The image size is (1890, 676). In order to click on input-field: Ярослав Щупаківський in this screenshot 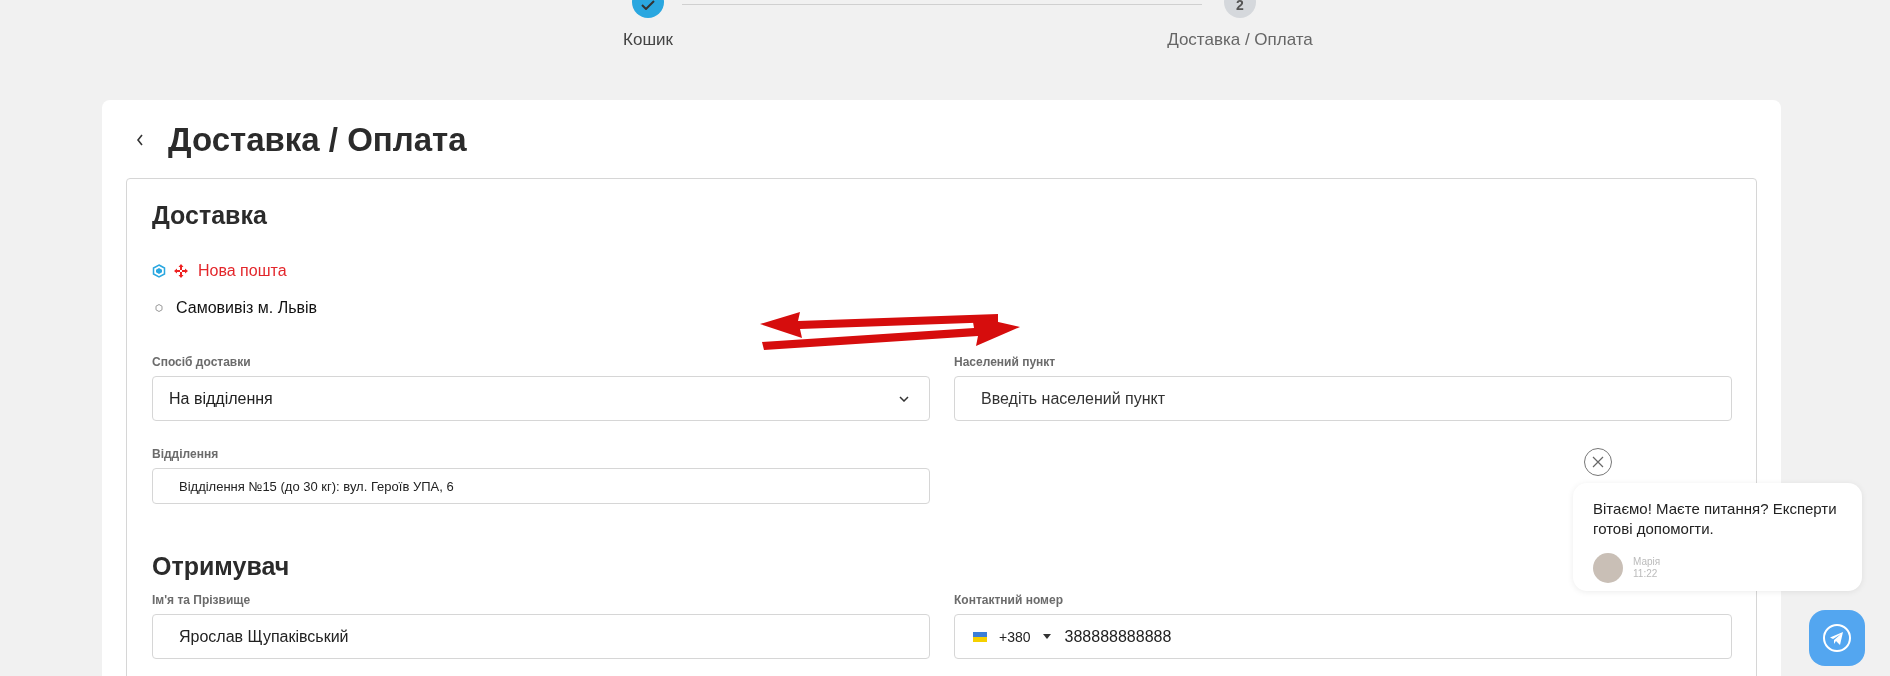, I will do `click(541, 636)`.